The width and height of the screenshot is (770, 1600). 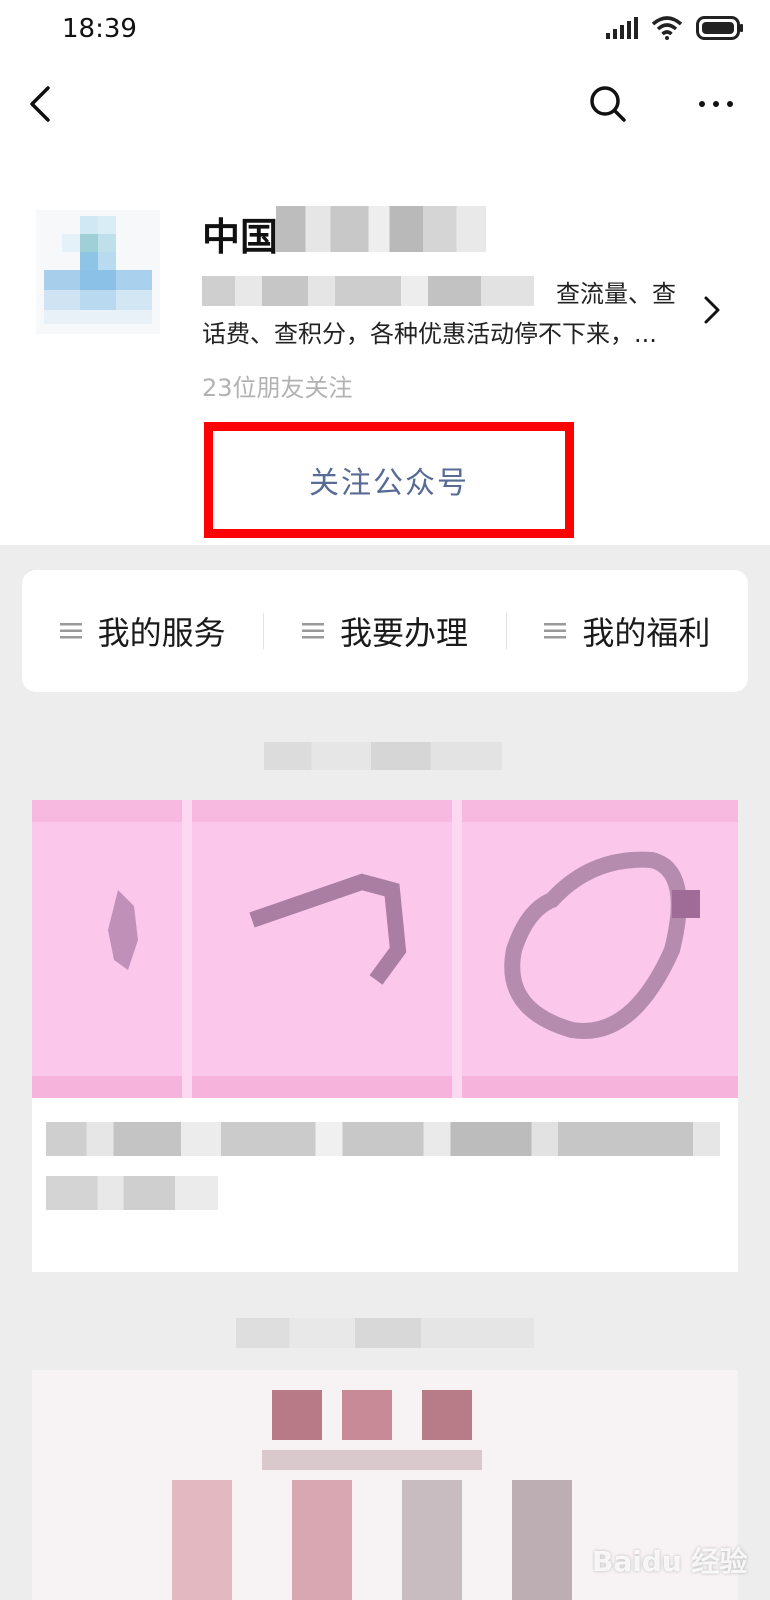 I want to click on article-title-redacted, so click(x=383, y=1139).